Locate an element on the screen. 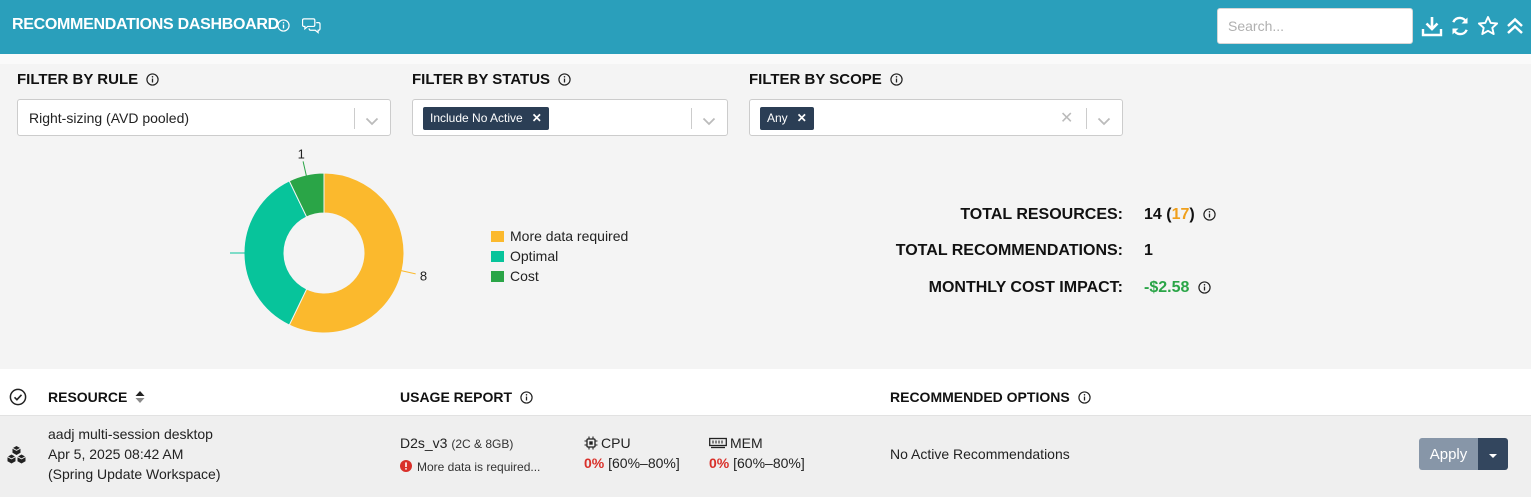 This screenshot has height=497, width=1531. filter-rule-label: FILTER BY RULE is located at coordinates (88, 79).